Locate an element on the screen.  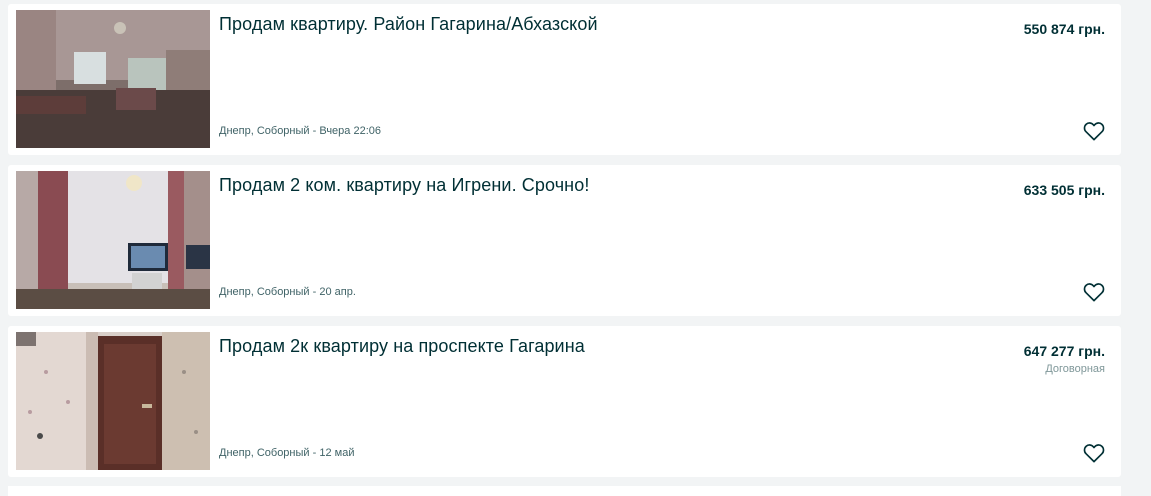
listing-price: 633 505 грн. is located at coordinates (1064, 190).